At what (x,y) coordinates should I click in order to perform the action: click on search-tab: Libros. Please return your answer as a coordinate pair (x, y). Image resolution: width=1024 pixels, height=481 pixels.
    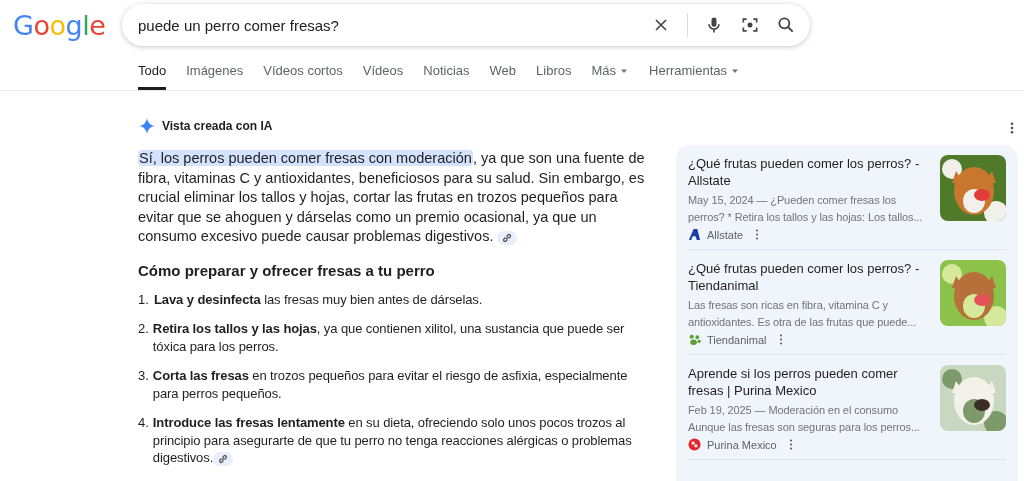
    Looking at the image, I should click on (554, 76).